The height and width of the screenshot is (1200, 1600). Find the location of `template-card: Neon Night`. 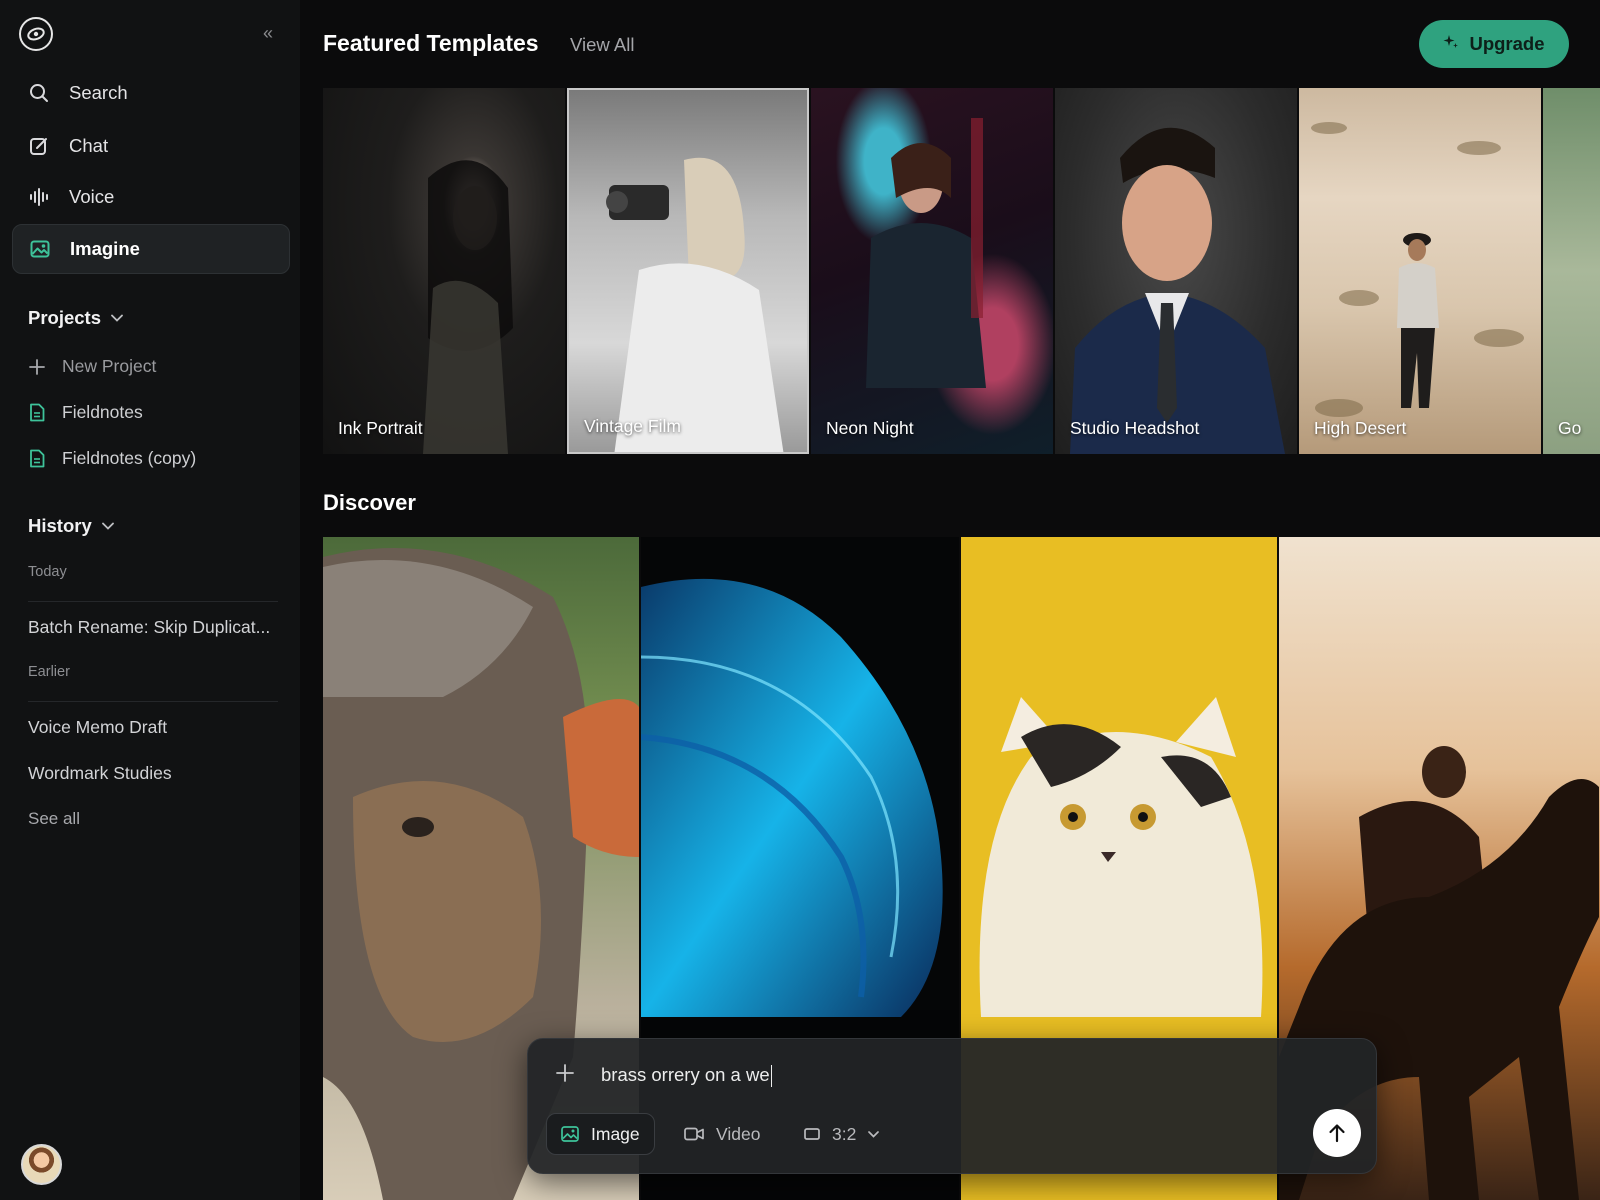

template-card: Neon Night is located at coordinates (932, 271).